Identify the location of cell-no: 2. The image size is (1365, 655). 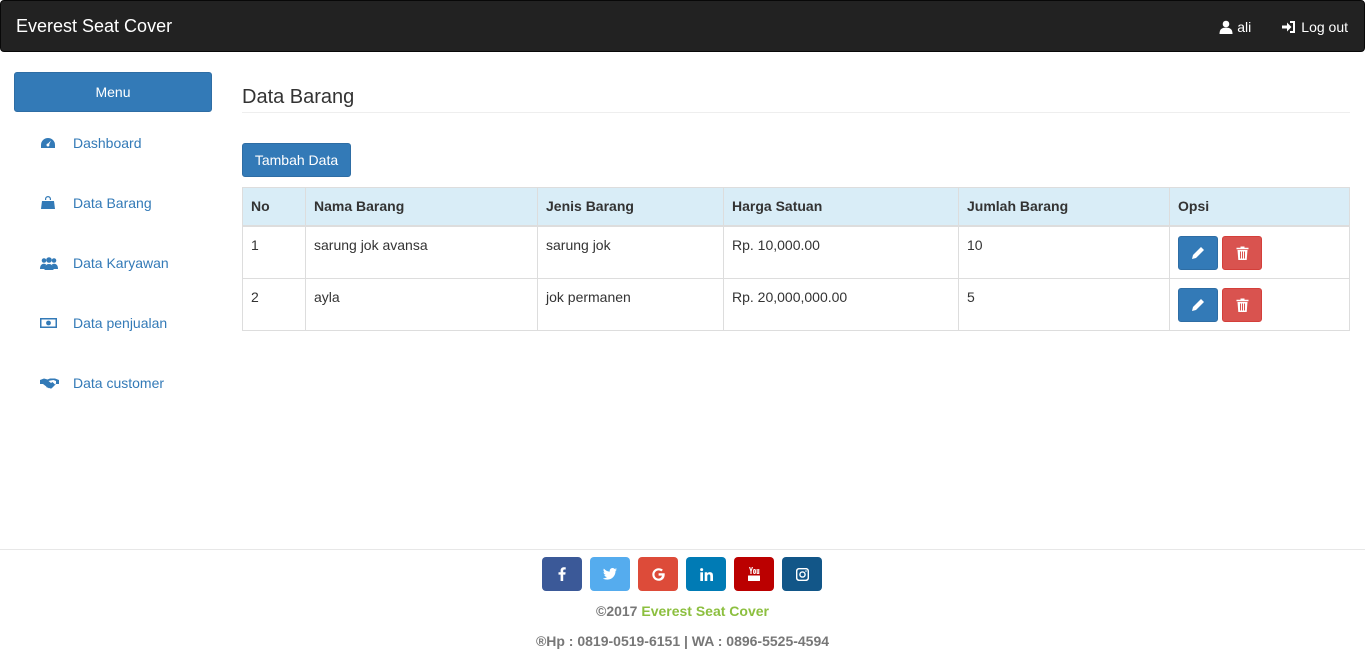
(274, 304).